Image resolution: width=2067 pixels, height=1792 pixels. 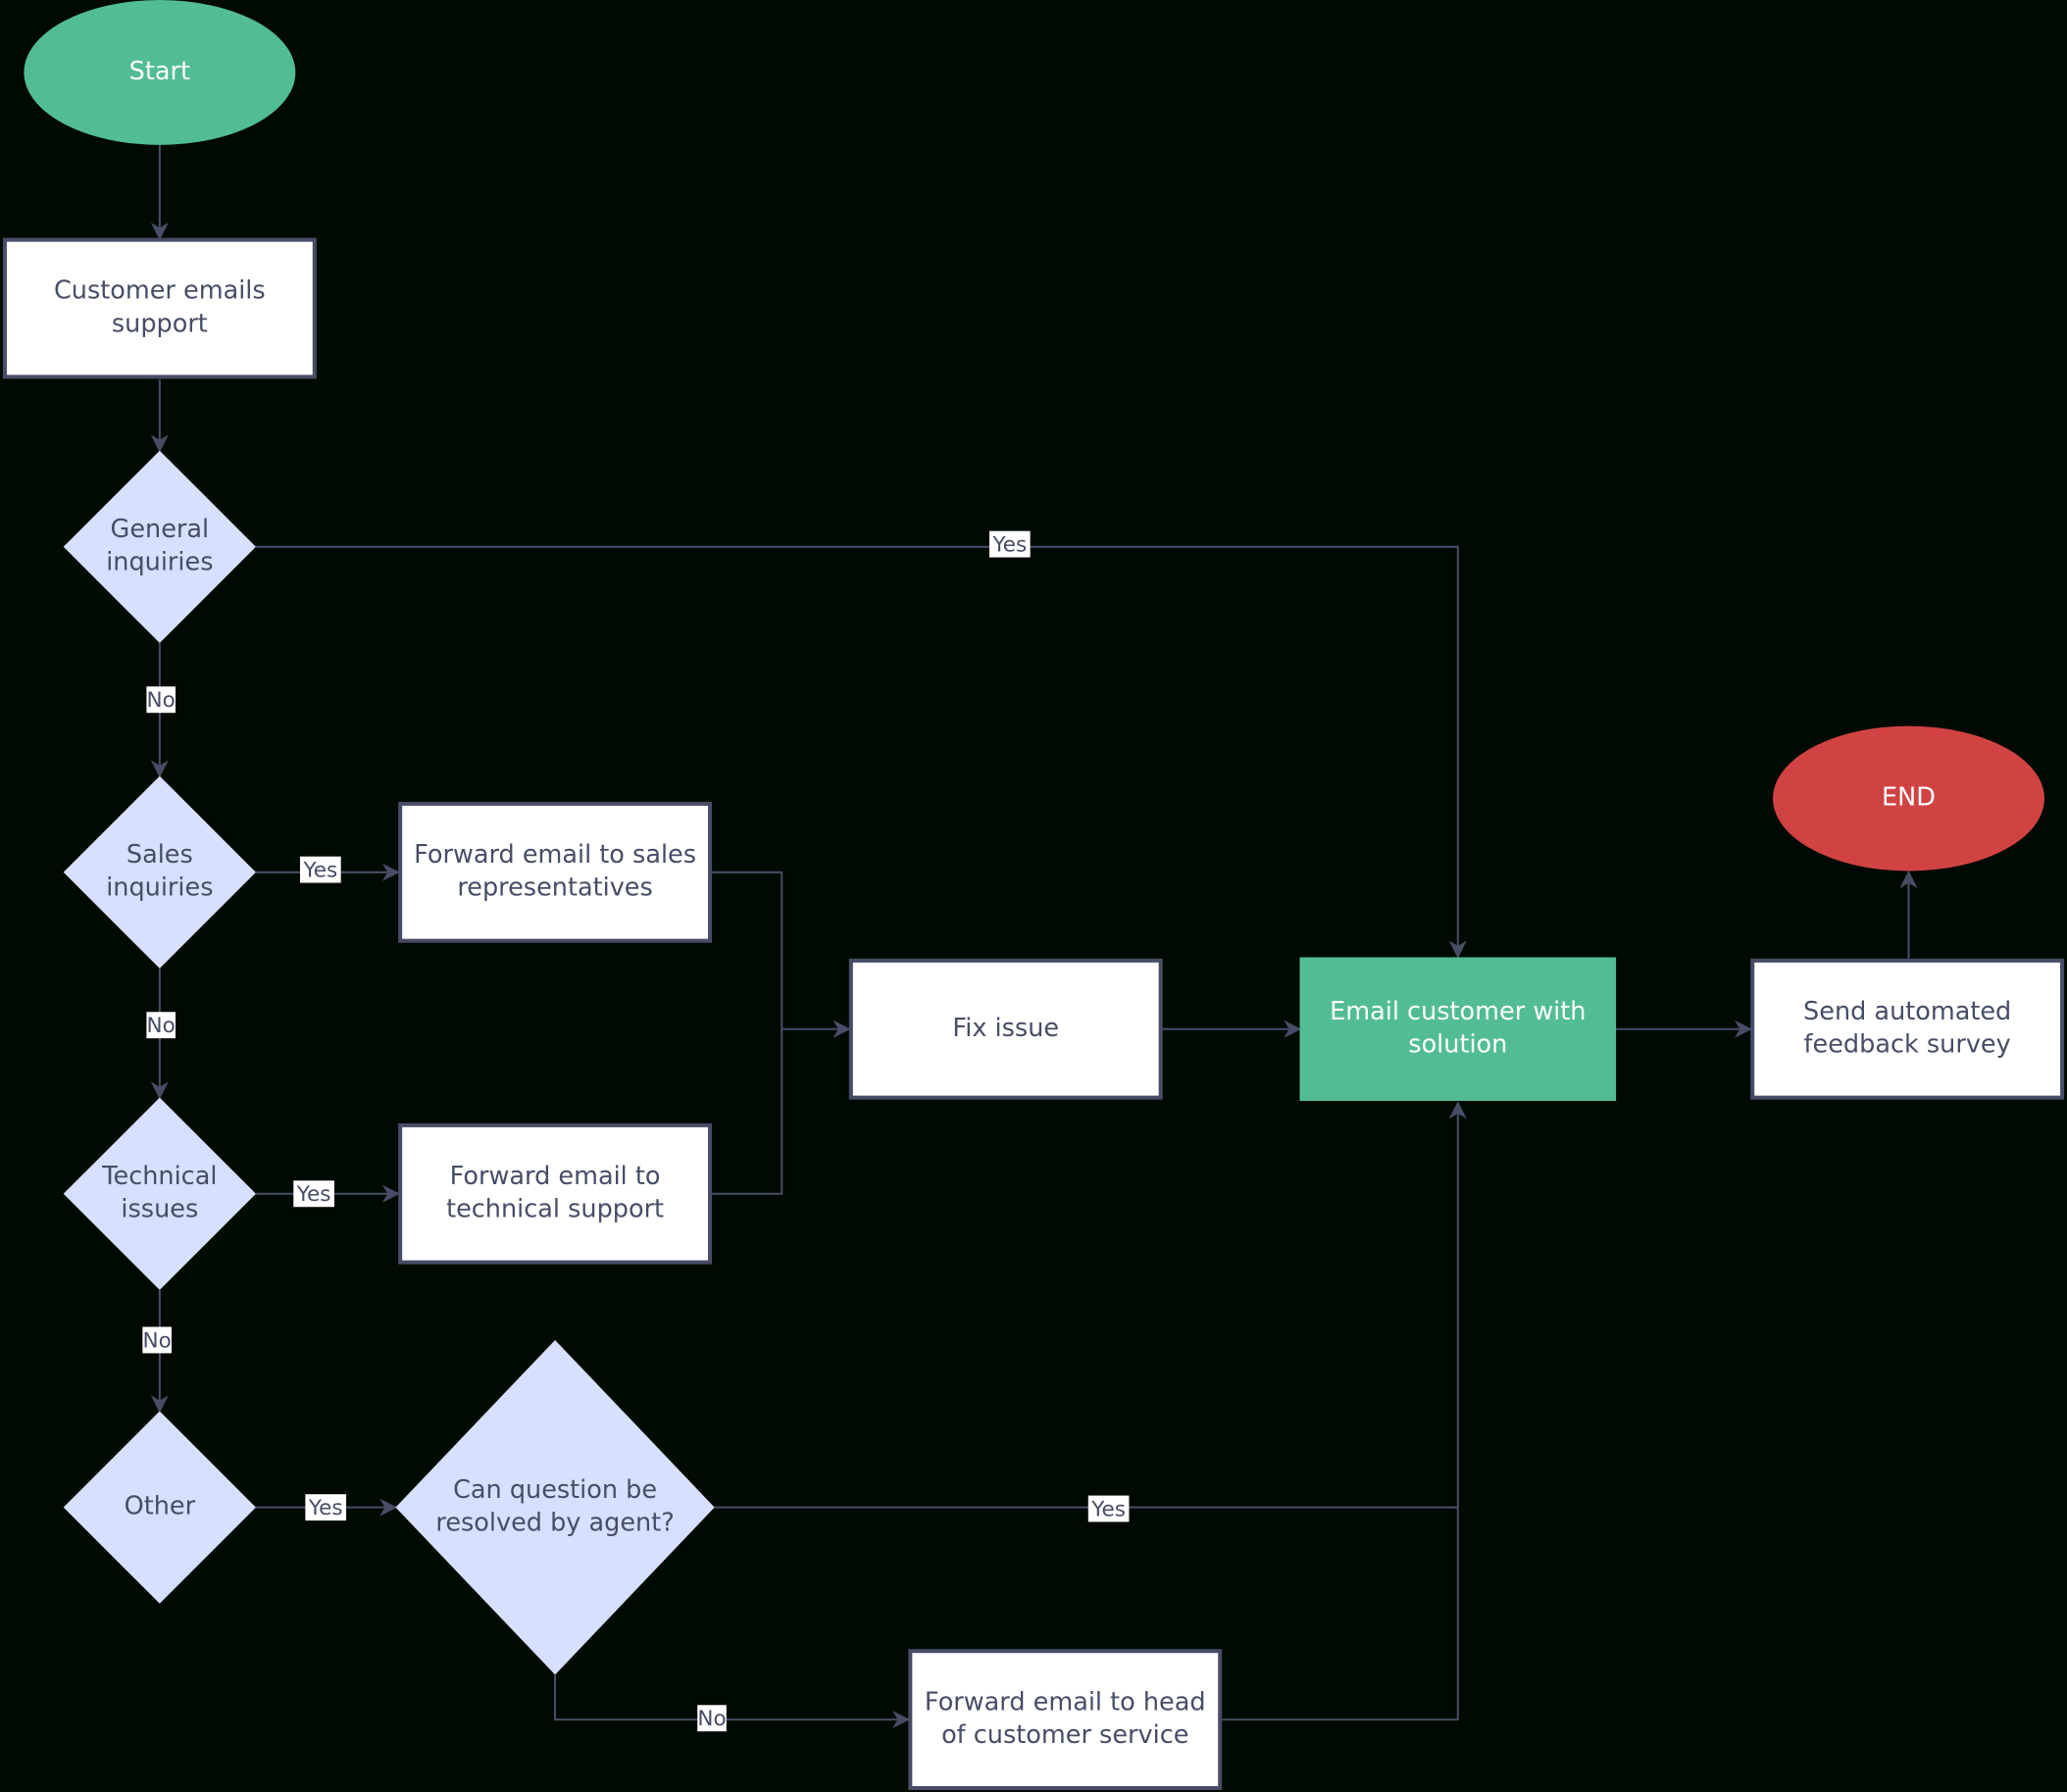 I want to click on node-label: of customer service, so click(x=1065, y=1735).